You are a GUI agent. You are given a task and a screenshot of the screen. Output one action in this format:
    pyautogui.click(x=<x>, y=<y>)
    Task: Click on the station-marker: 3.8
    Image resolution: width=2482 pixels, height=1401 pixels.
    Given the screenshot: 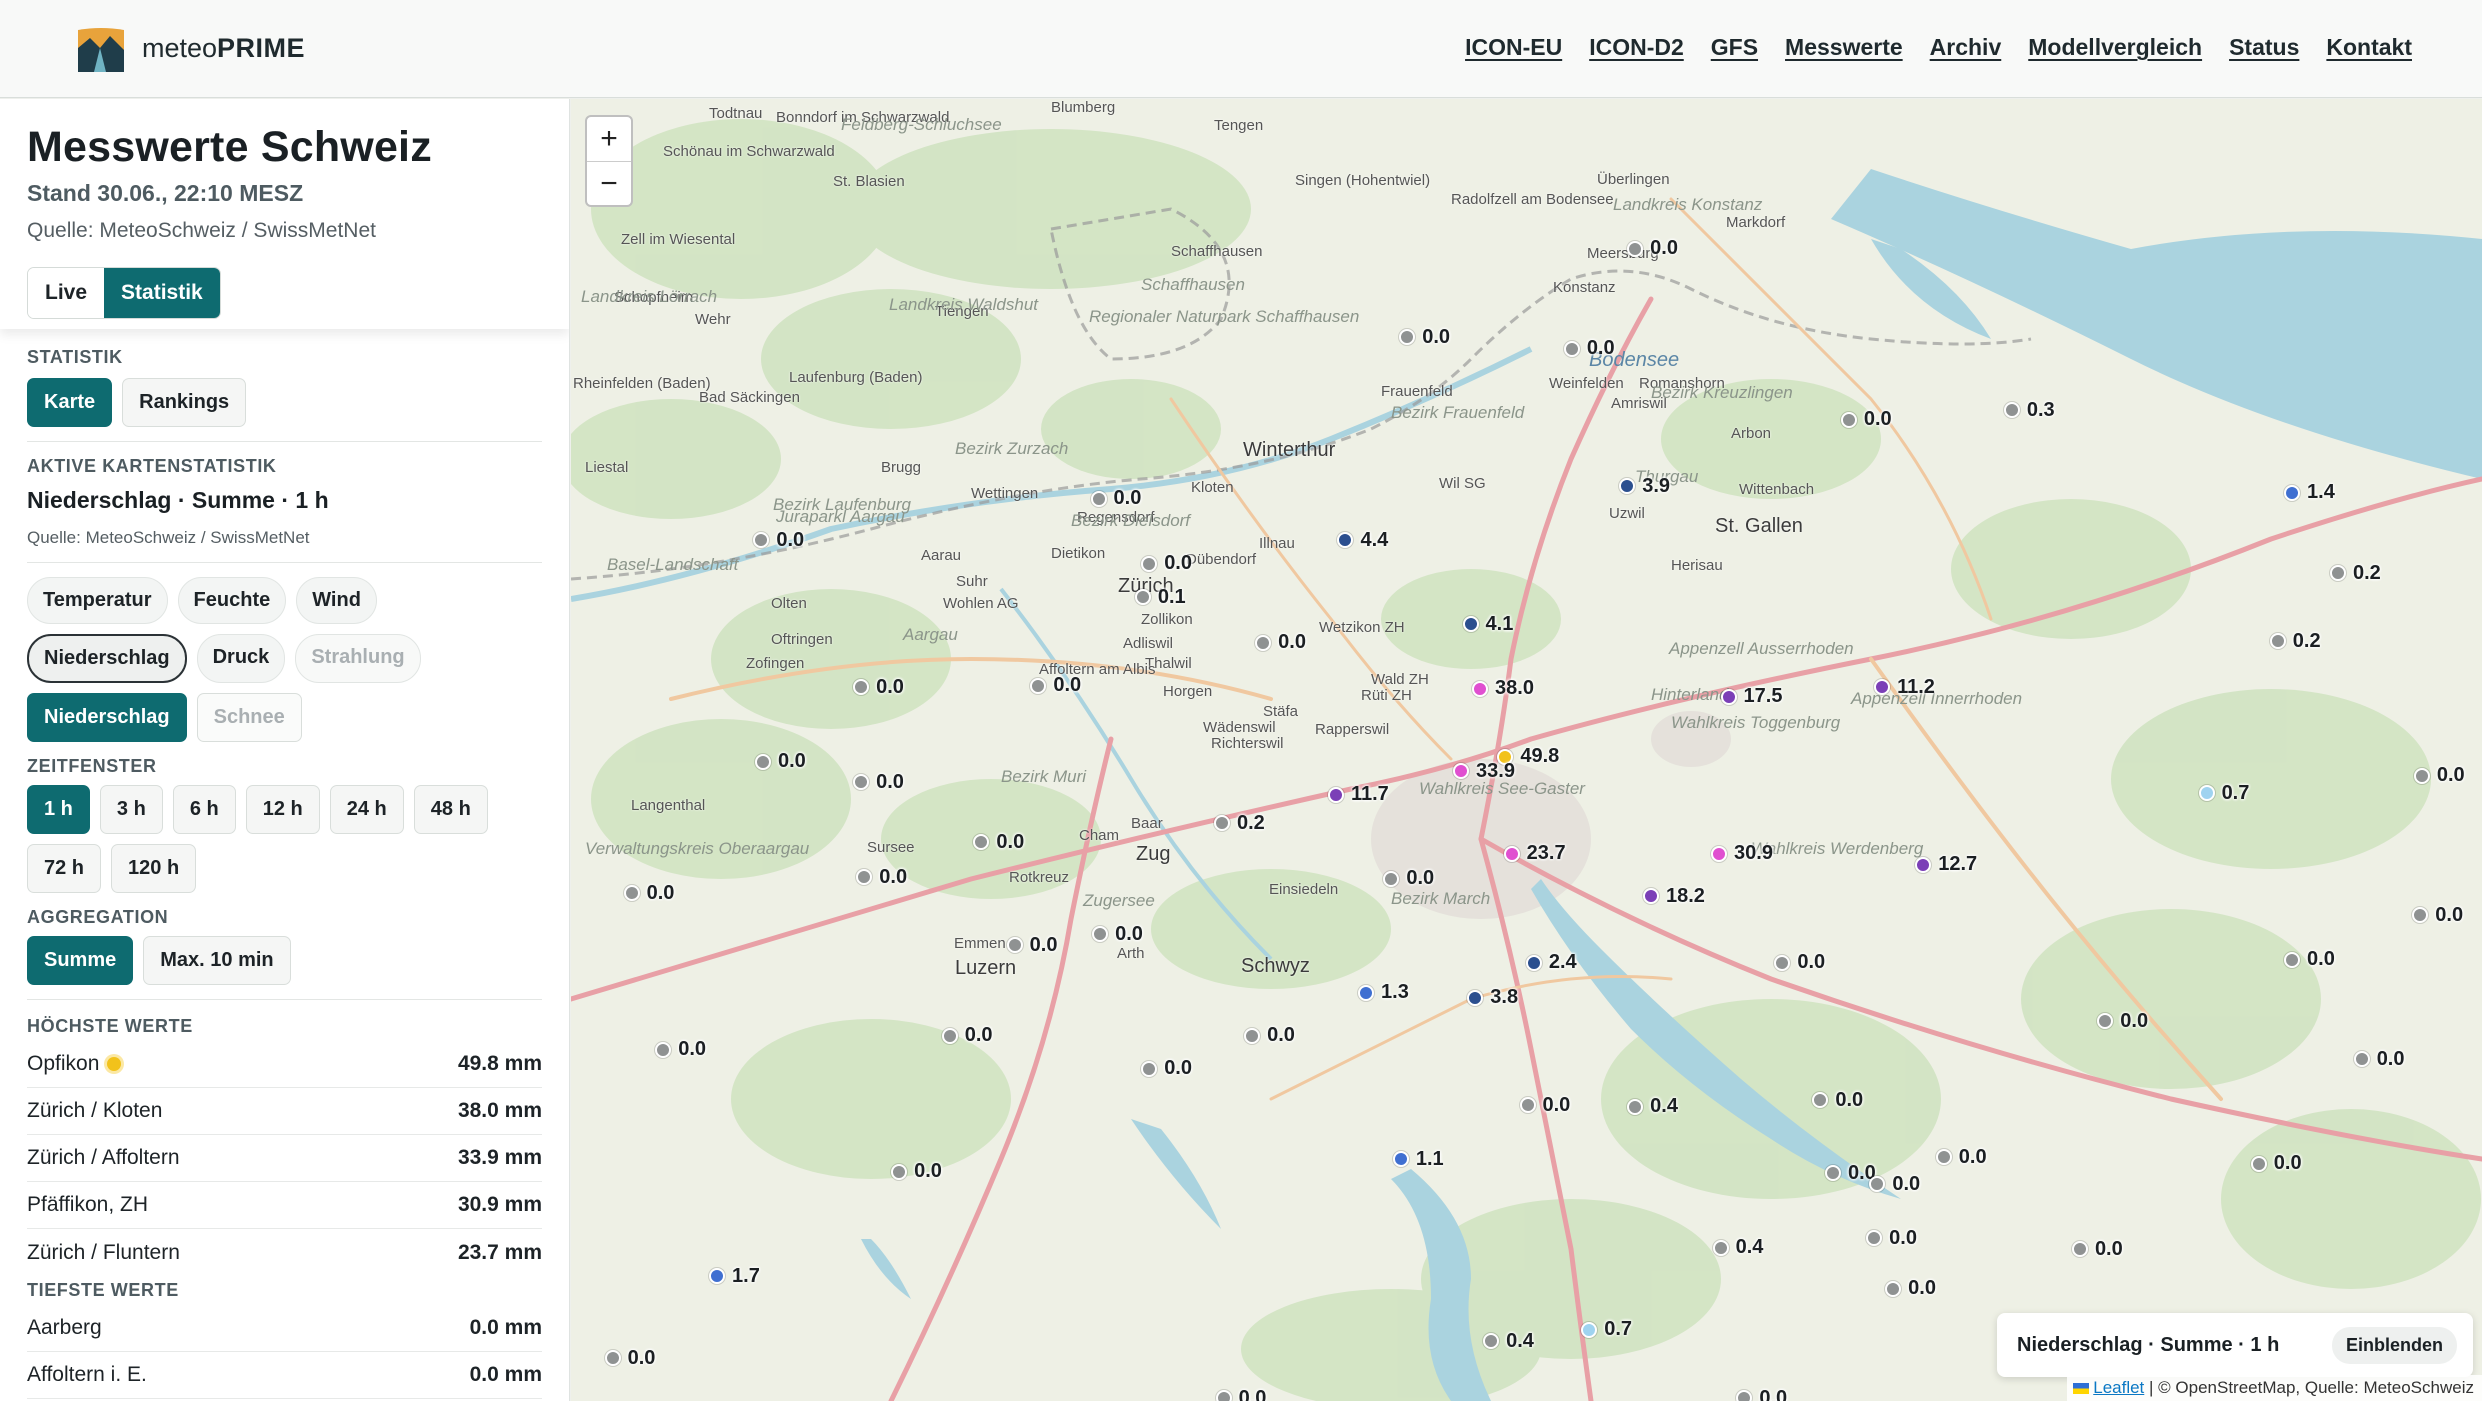 What is the action you would take?
    pyautogui.click(x=1492, y=997)
    